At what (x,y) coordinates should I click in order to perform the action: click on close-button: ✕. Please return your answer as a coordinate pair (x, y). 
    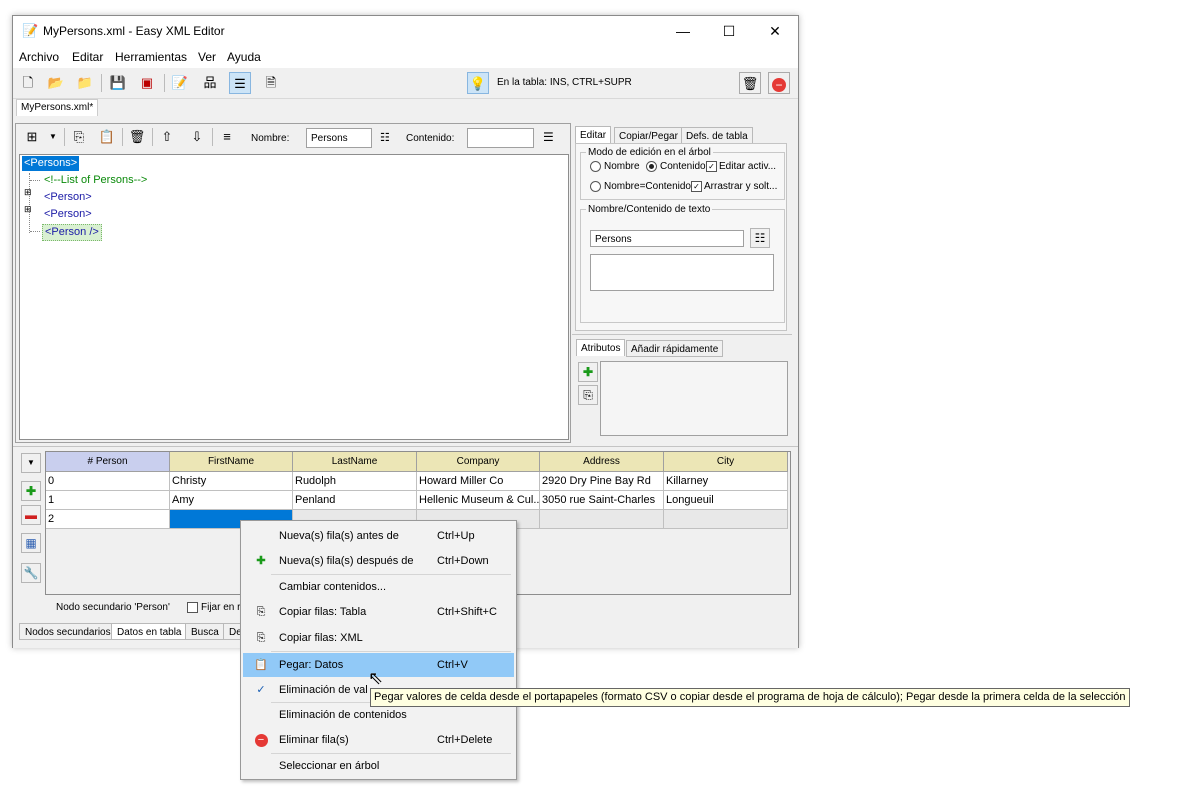
    Looking at the image, I should click on (775, 31).